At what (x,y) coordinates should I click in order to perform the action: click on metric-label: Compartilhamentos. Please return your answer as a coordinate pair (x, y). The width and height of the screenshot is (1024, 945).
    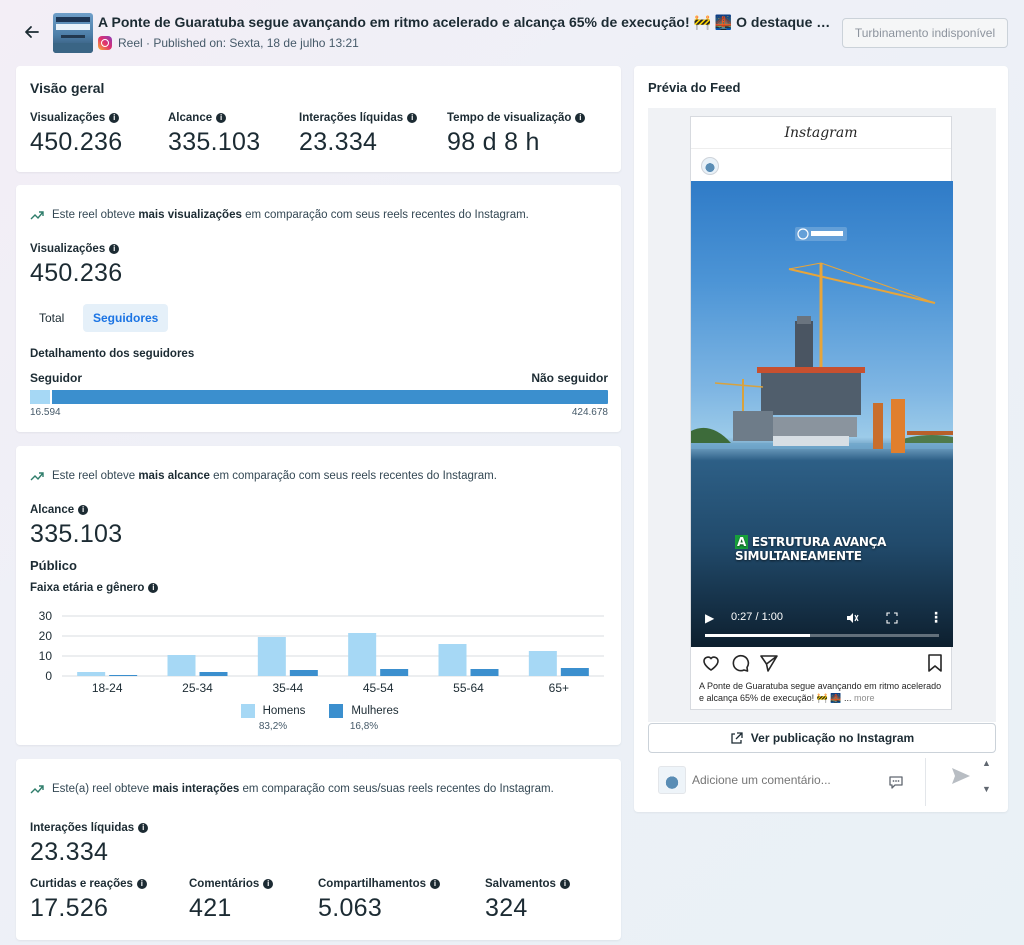
    Looking at the image, I should click on (372, 884).